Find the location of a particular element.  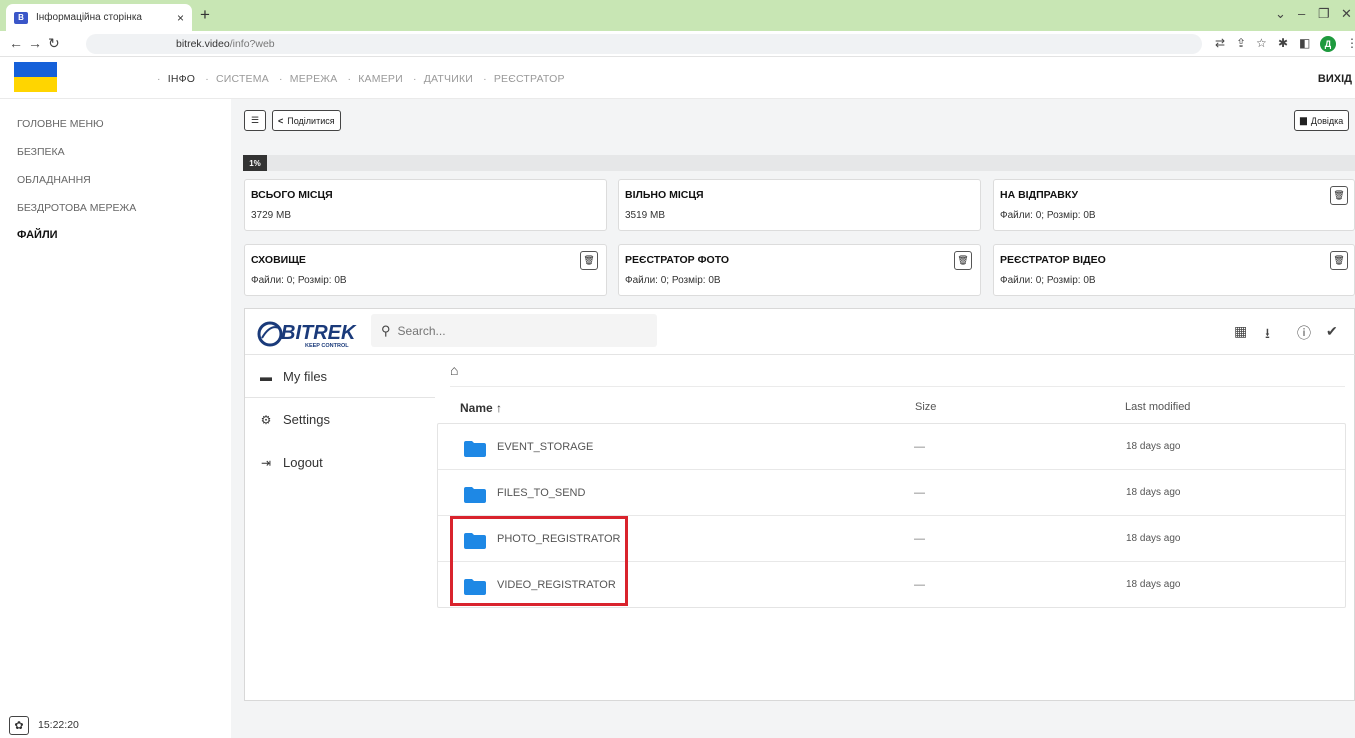

list-icon: ☰ is located at coordinates (255, 120).